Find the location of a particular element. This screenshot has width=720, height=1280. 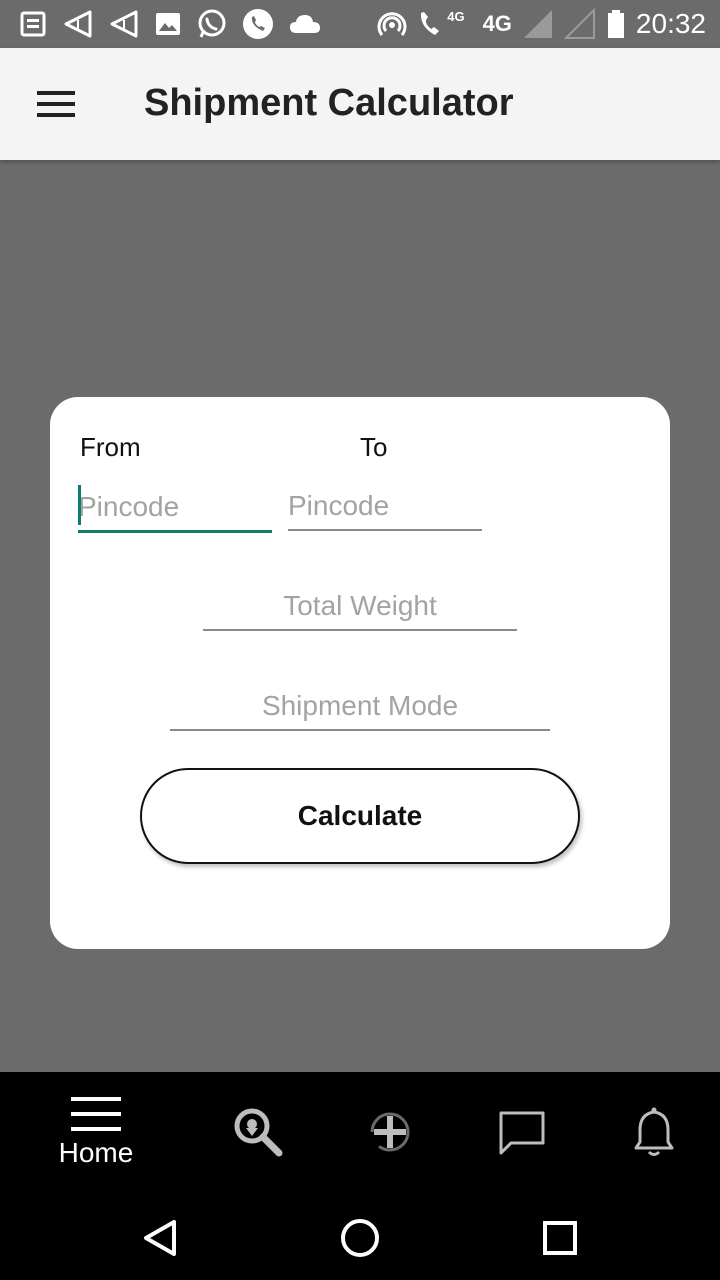

system-home-button is located at coordinates (360, 1238).